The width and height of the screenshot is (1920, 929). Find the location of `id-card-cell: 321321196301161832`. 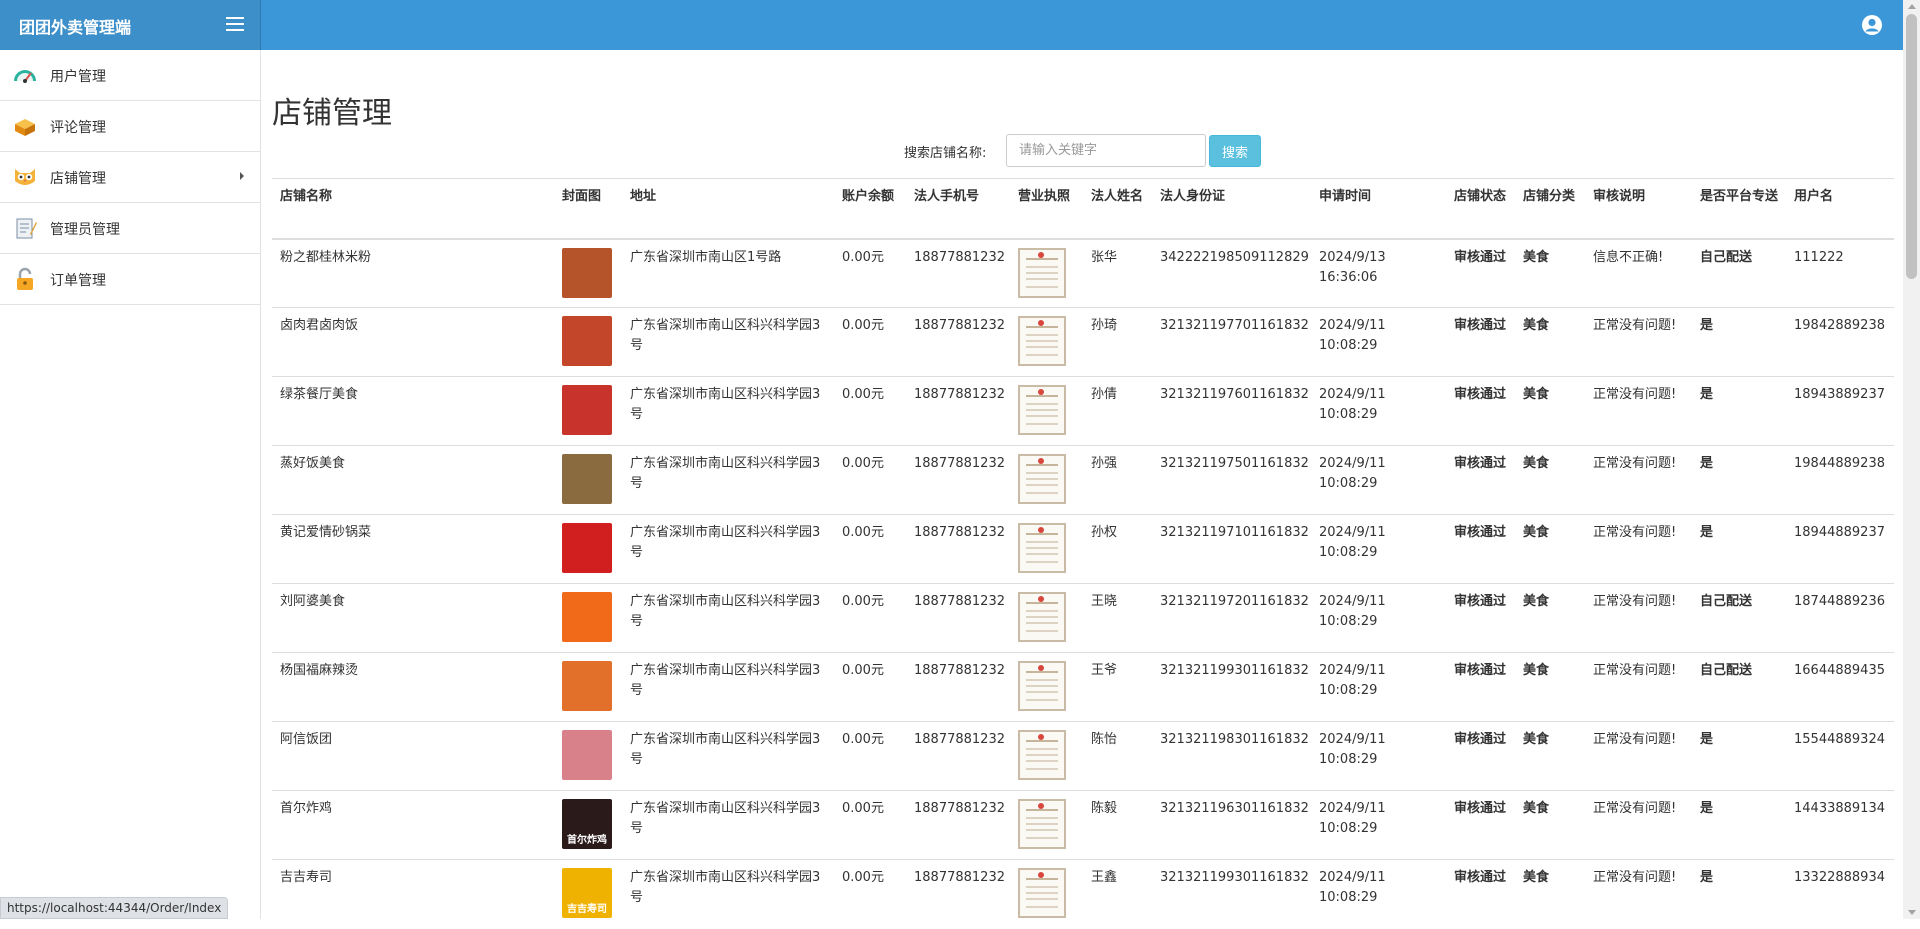

id-card-cell: 321321196301161832 is located at coordinates (1231, 825).